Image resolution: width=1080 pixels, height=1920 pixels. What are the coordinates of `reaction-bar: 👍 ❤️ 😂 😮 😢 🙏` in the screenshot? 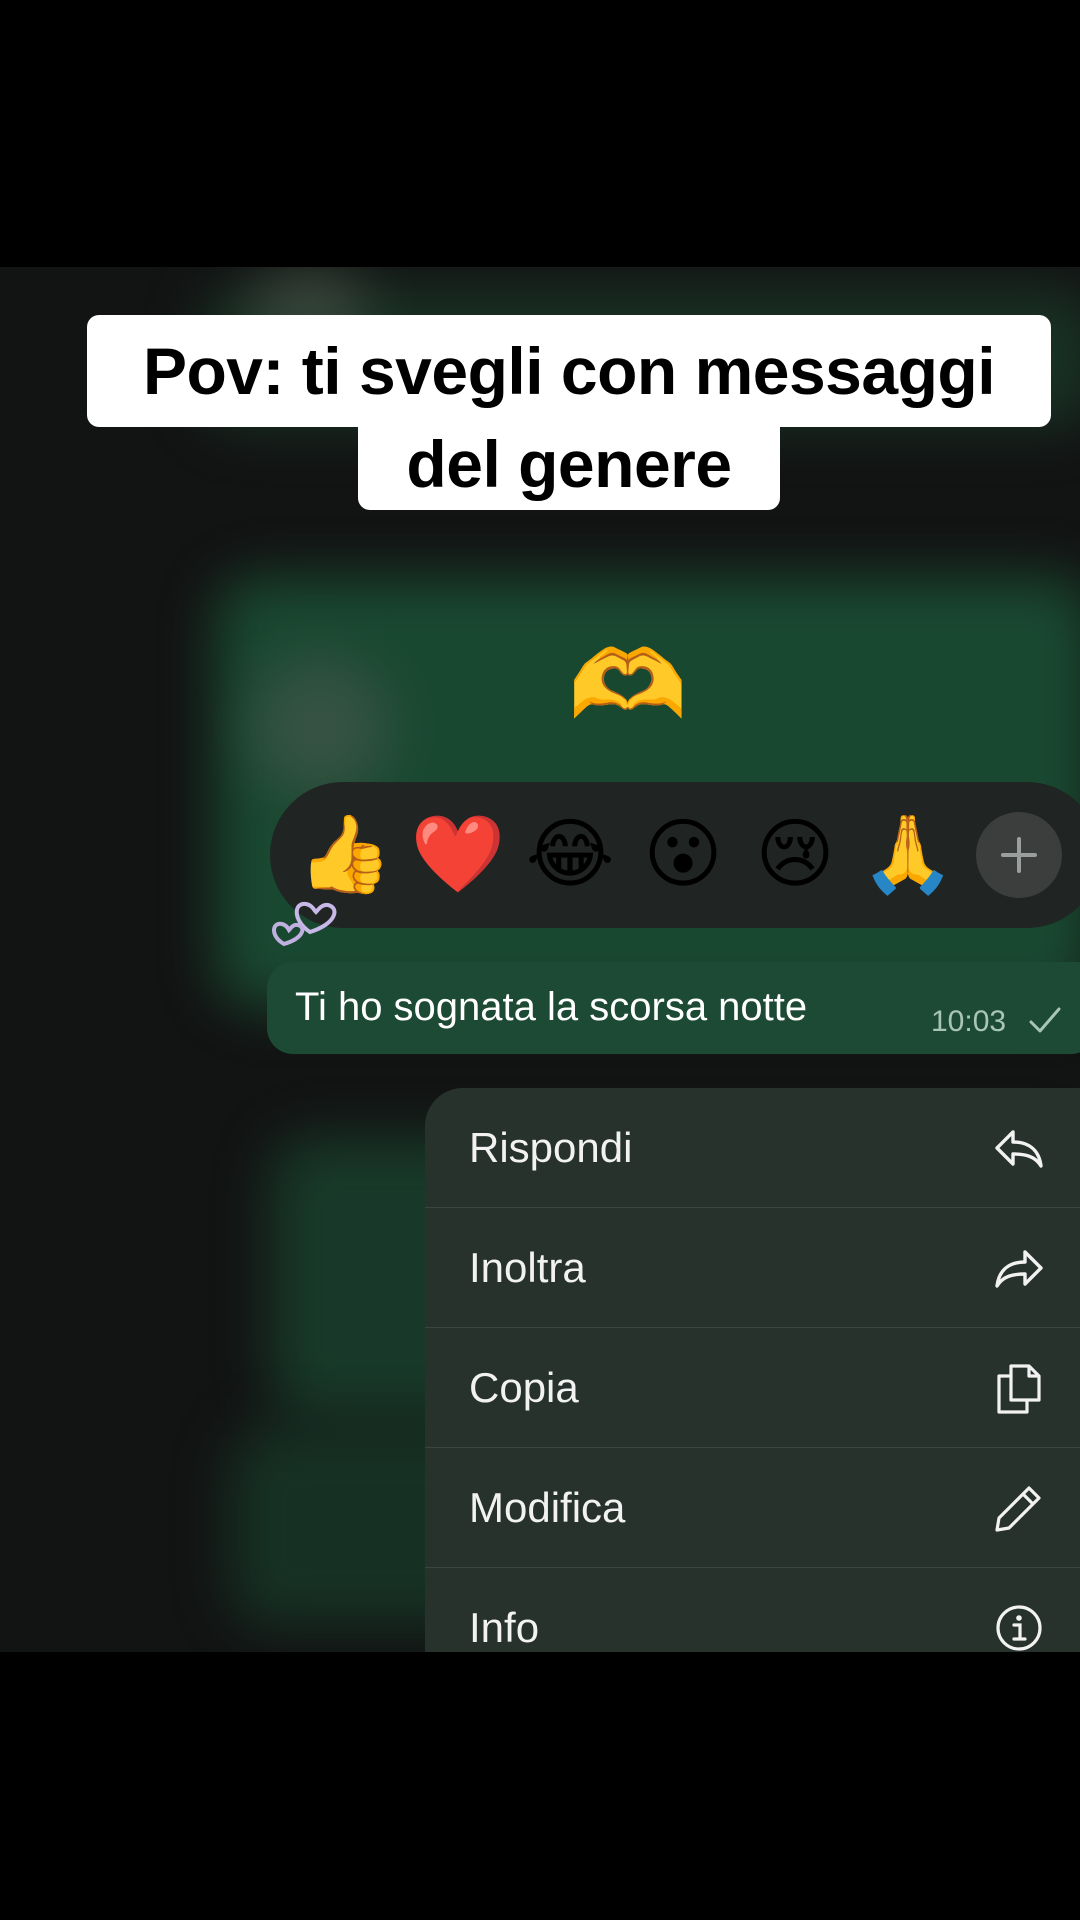 It's located at (675, 855).